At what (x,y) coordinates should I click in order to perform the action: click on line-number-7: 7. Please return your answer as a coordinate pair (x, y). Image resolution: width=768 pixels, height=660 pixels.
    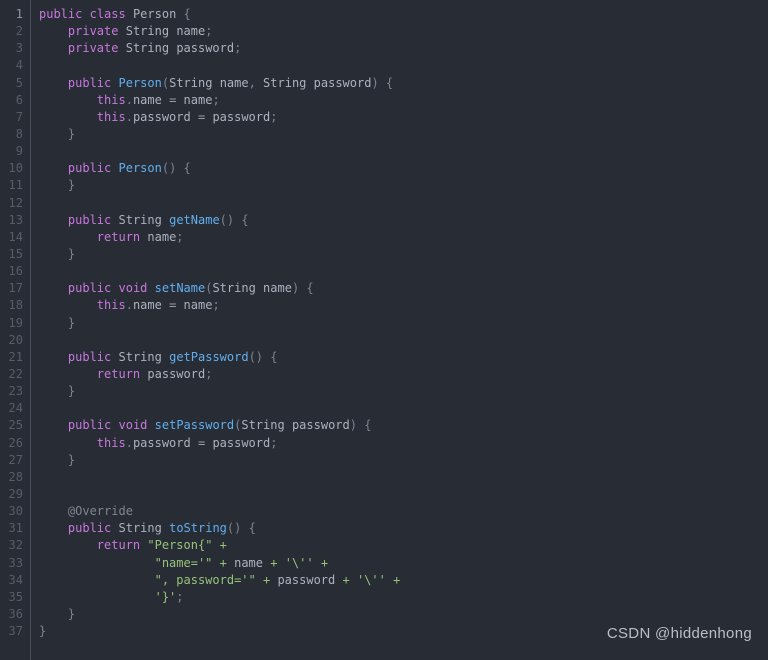
    Looking at the image, I should click on (11, 117).